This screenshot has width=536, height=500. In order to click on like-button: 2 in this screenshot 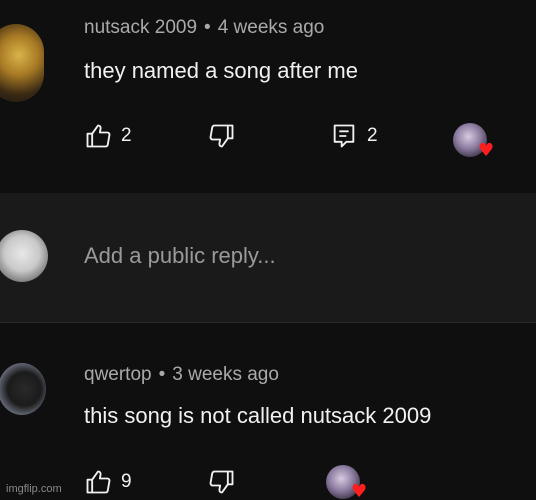, I will do `click(108, 136)`.